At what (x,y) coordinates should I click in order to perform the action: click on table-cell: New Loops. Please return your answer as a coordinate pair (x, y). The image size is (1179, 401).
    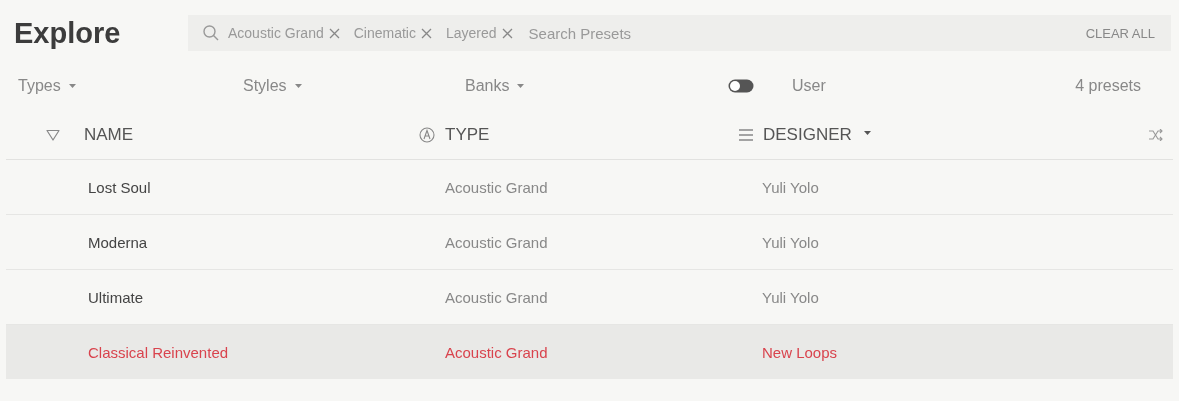
    Looking at the image, I should click on (800, 352).